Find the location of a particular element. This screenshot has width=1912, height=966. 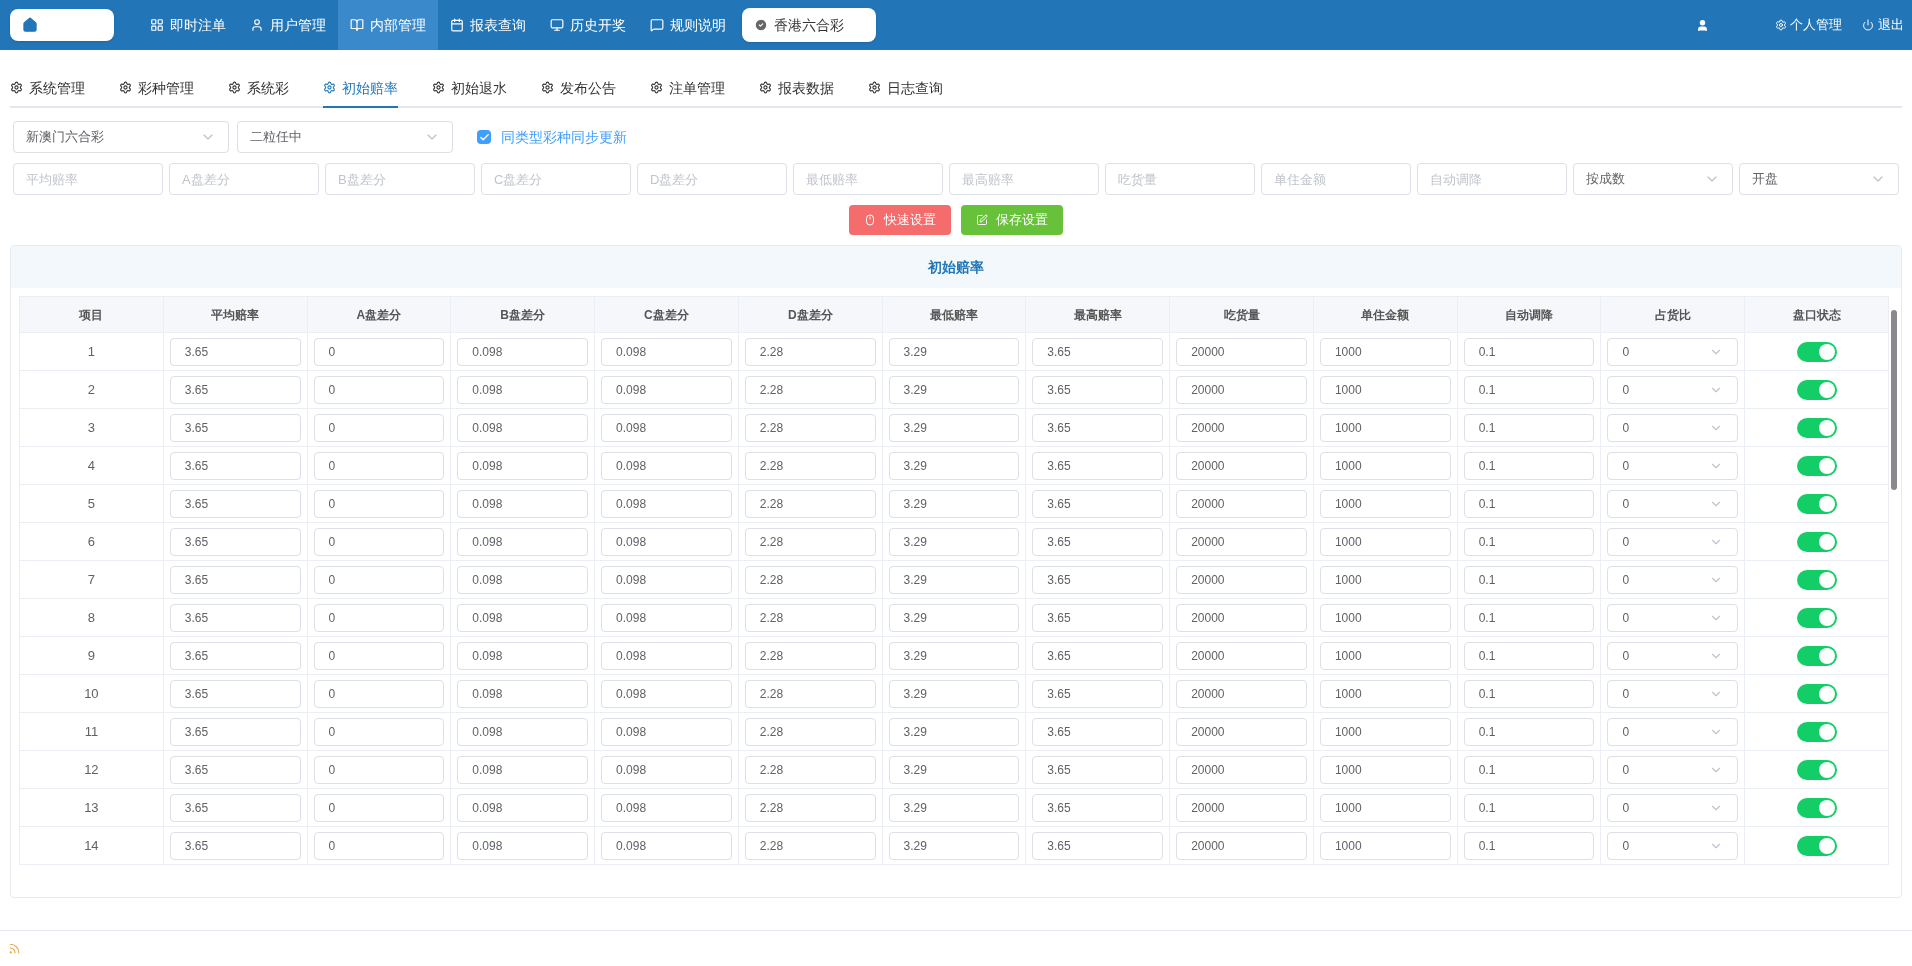

status-select: 开盘 is located at coordinates (1819, 179).